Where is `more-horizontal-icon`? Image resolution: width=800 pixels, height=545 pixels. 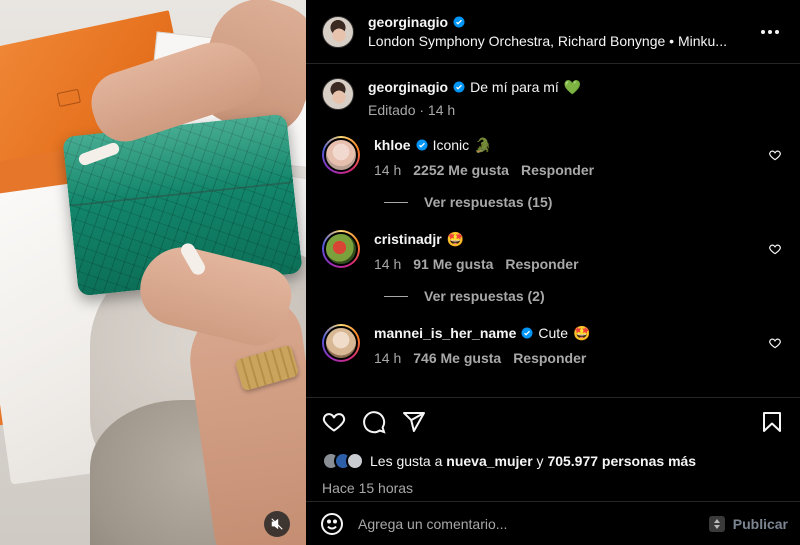
more-horizontal-icon is located at coordinates (770, 31).